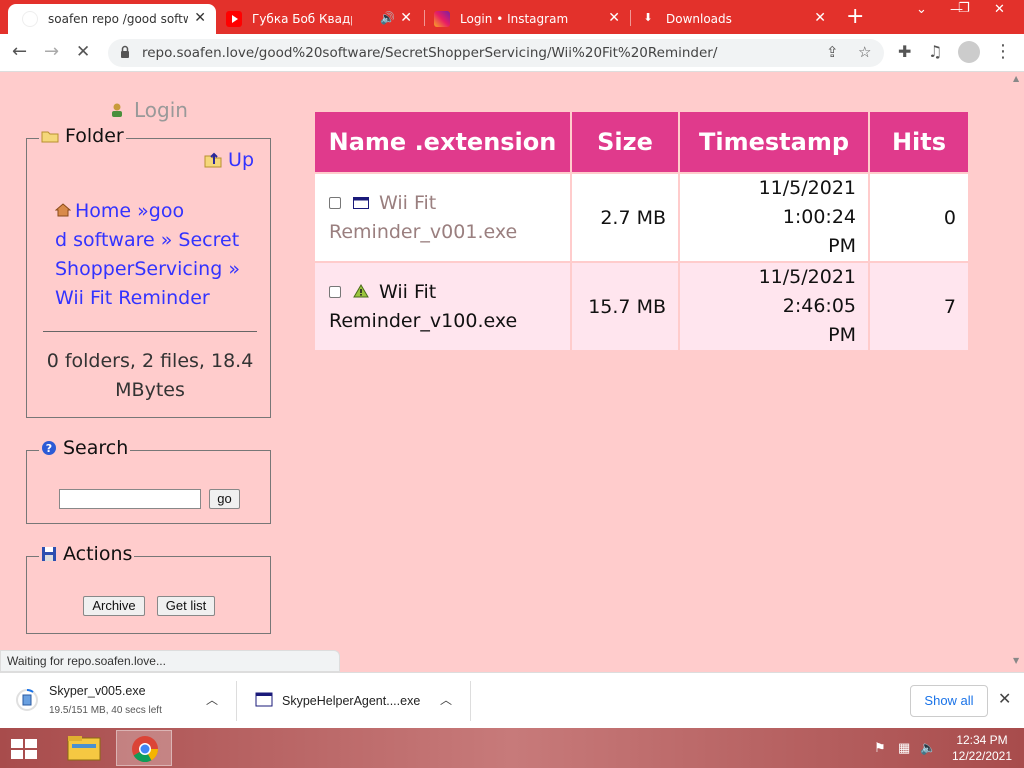 The width and height of the screenshot is (1024, 768). Describe the element at coordinates (904, 52) in the screenshot. I see `extensions-puzzle-icon: ✚` at that location.